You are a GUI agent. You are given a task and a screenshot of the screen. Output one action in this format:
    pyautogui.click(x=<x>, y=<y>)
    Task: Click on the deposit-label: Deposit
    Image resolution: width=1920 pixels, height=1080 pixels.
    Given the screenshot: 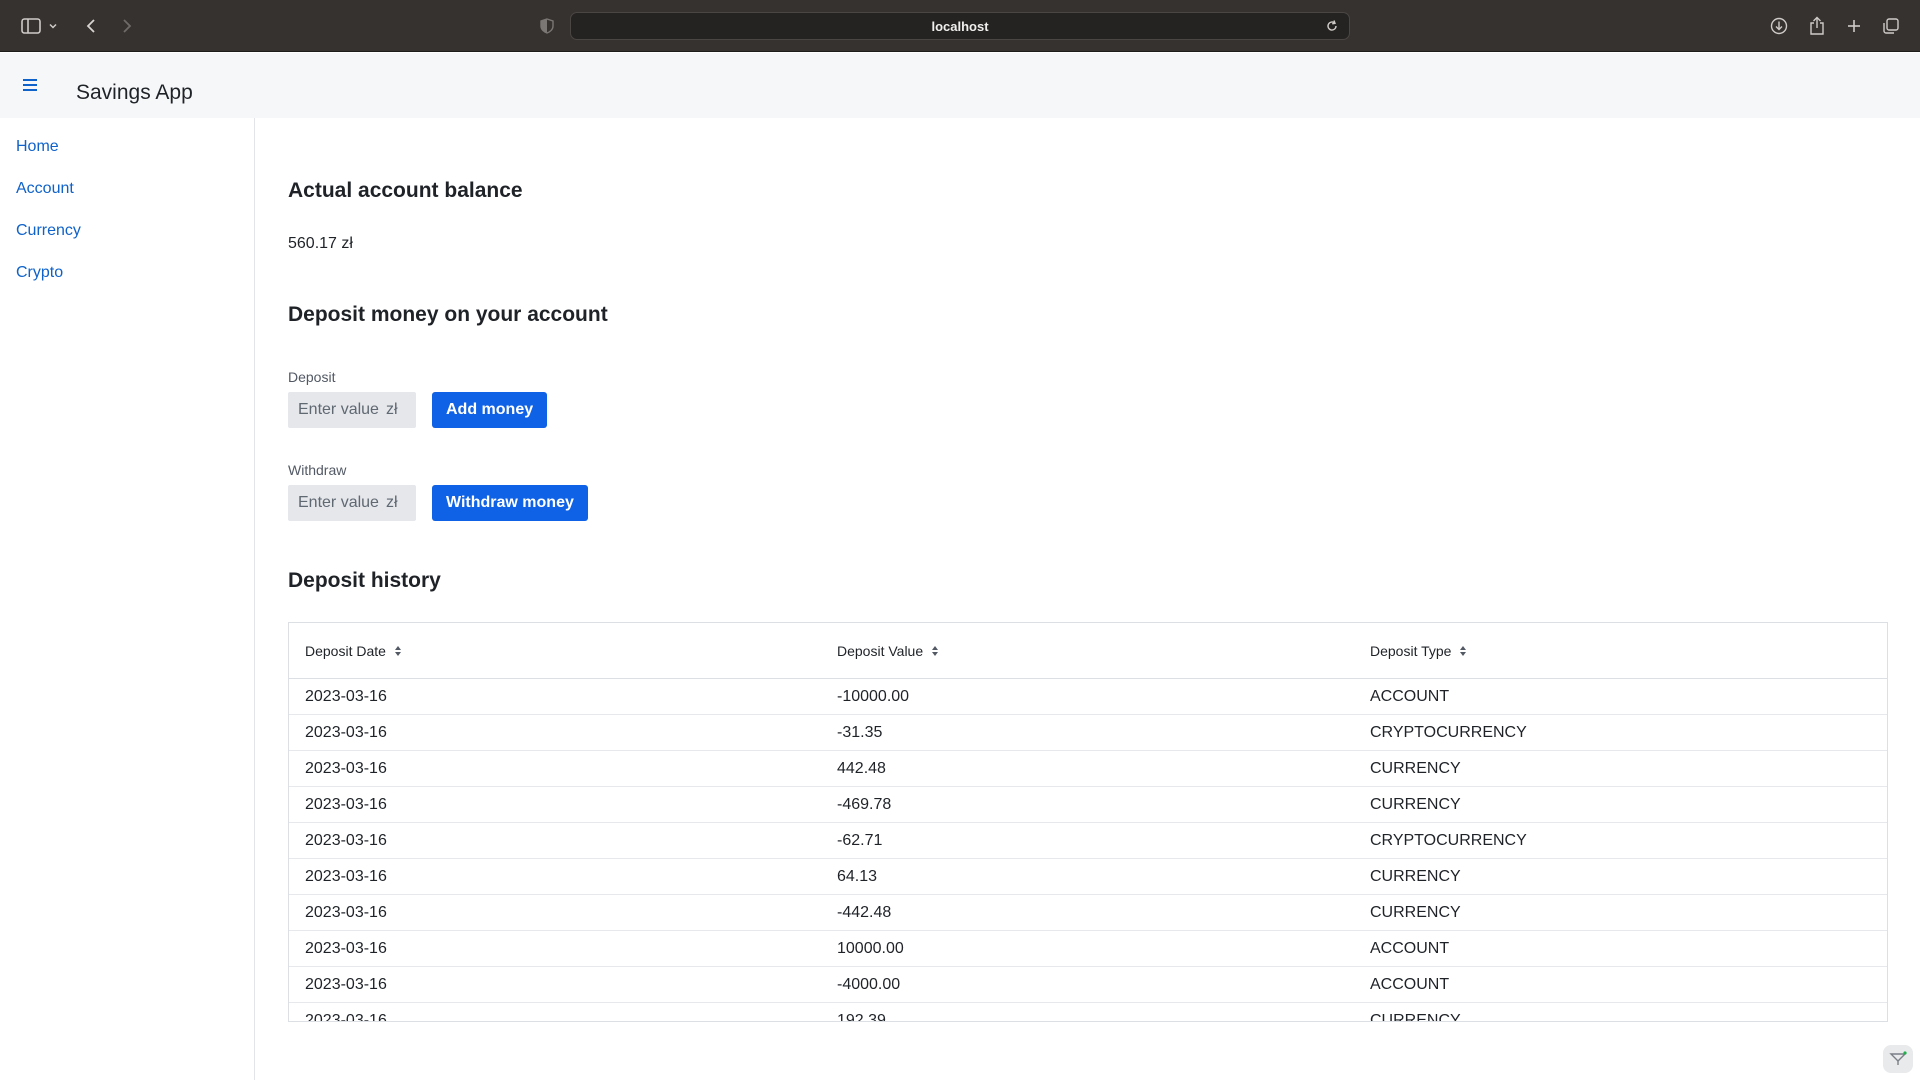 What is the action you would take?
    pyautogui.click(x=312, y=377)
    